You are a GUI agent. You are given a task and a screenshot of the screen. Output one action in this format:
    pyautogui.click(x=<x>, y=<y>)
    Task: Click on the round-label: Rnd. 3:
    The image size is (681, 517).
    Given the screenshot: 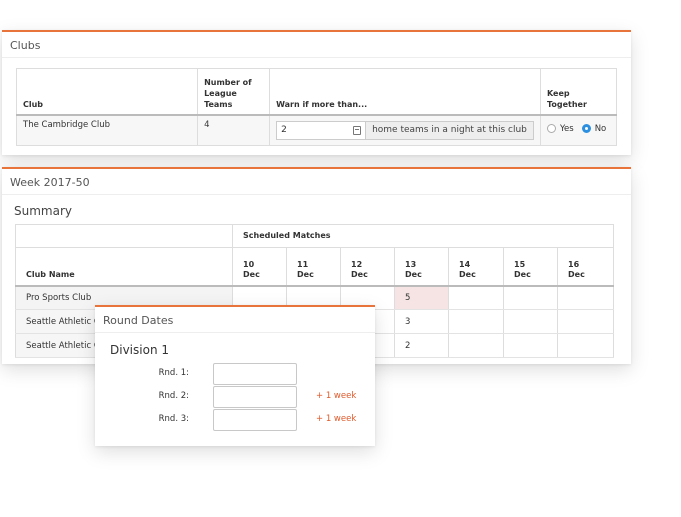 What is the action you would take?
    pyautogui.click(x=173, y=419)
    